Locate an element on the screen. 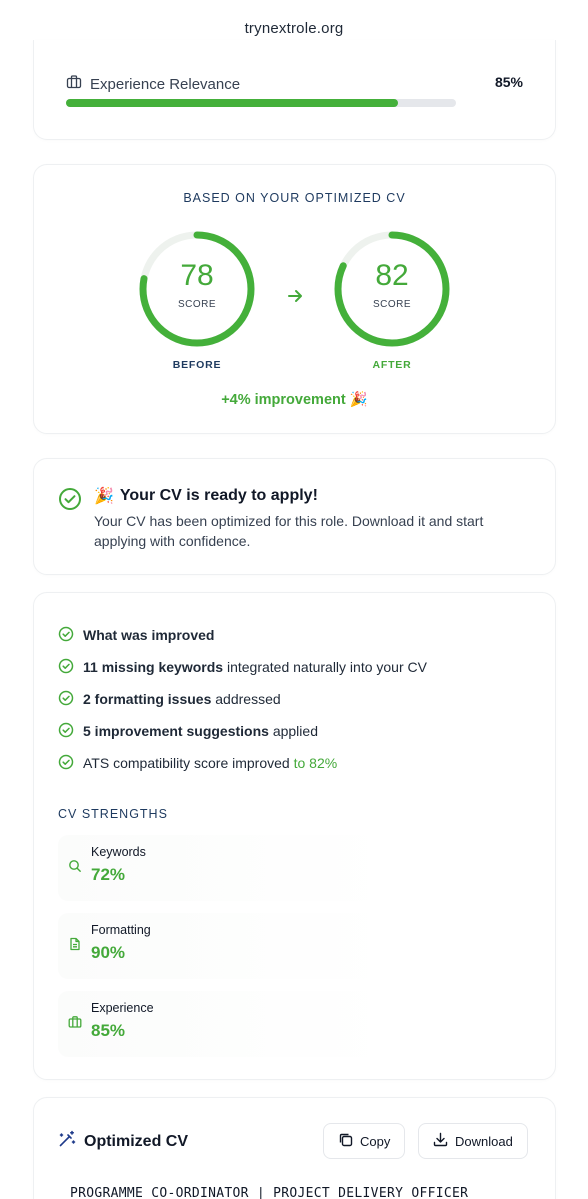 This screenshot has width=588, height=1199. after-score-sub: SCORE is located at coordinates (392, 304).